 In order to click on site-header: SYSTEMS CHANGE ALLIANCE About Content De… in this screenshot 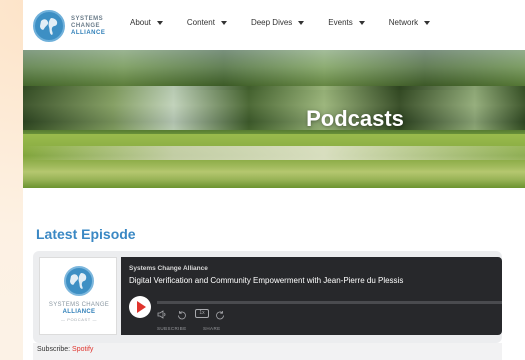, I will do `click(274, 25)`.